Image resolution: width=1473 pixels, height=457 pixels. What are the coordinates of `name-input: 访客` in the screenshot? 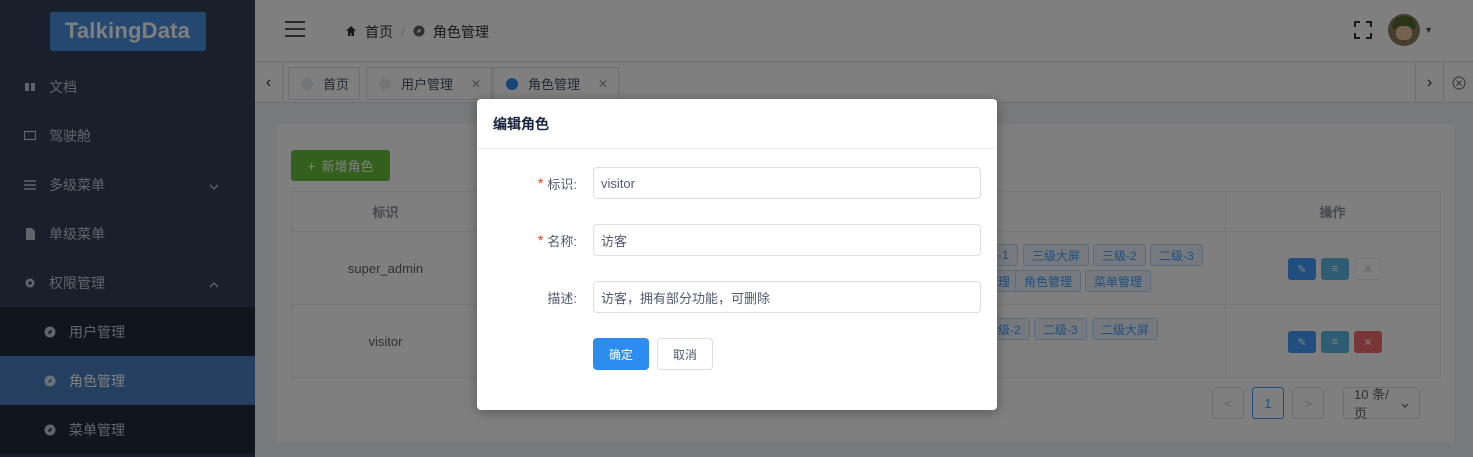 It's located at (787, 240).